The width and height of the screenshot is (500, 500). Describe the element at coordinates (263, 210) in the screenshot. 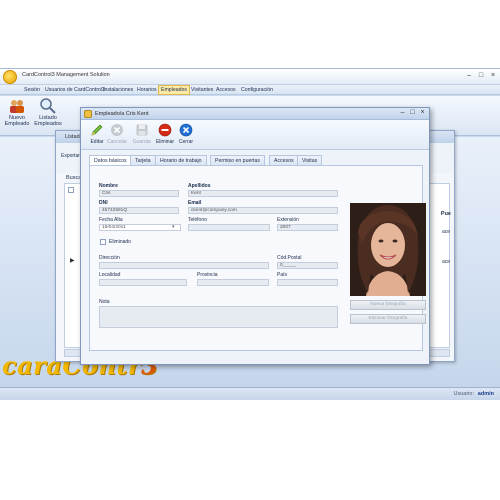

I see `email-field: ckent@company.com` at that location.